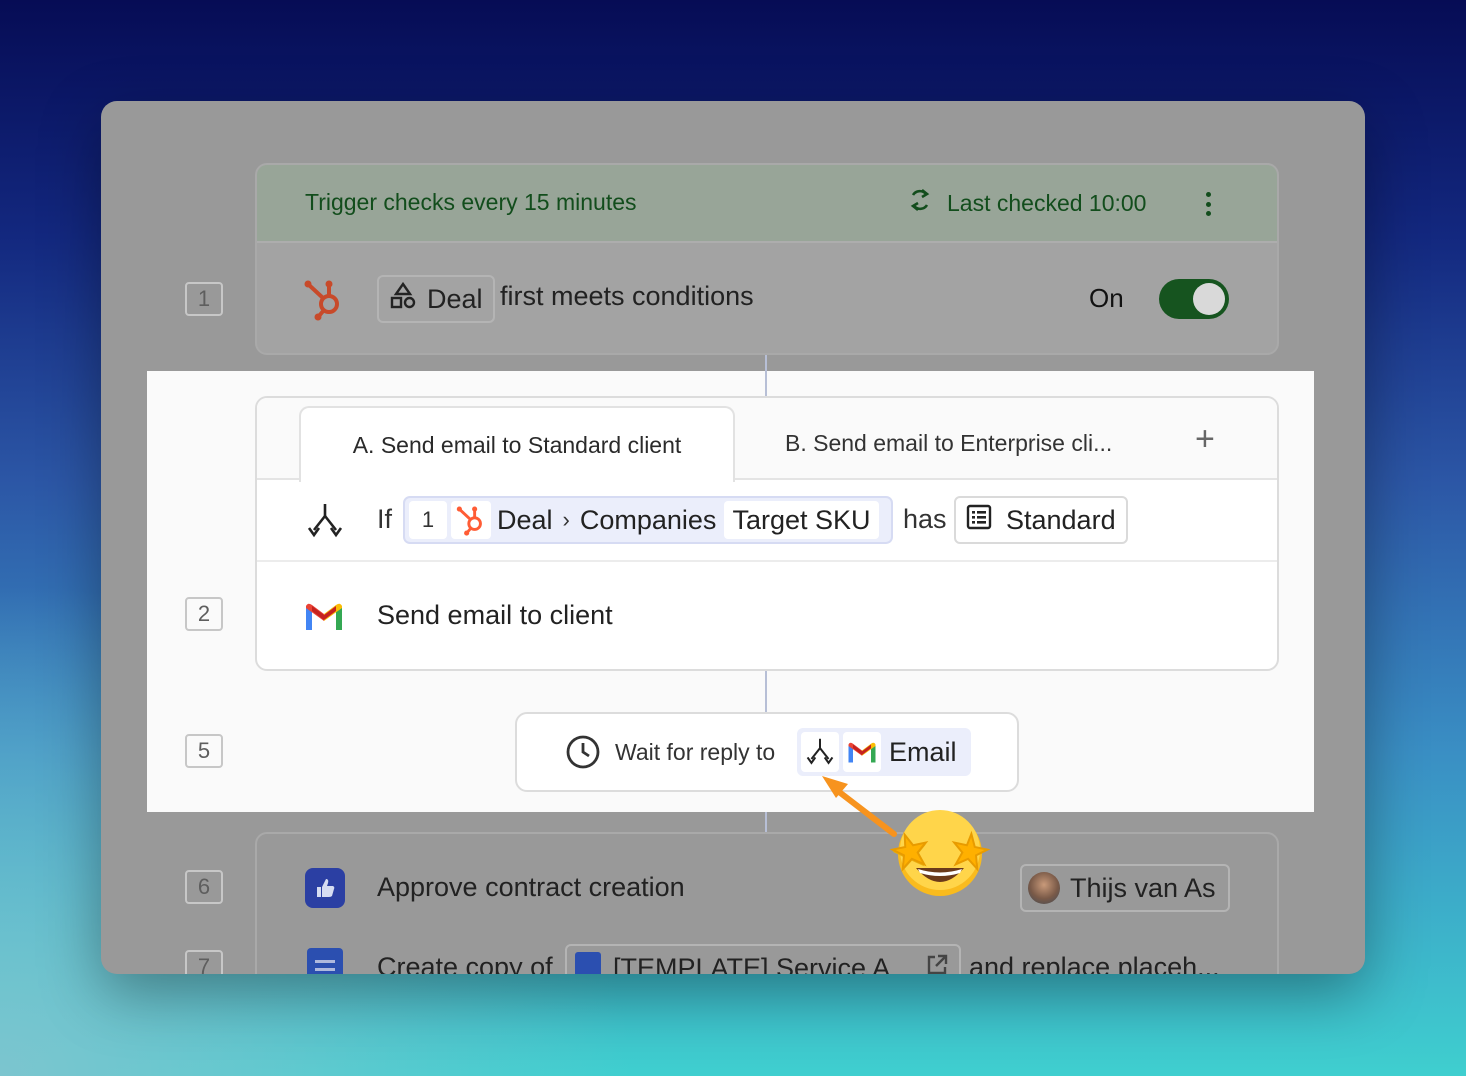  I want to click on wait-label: Wait for reply to, so click(695, 752).